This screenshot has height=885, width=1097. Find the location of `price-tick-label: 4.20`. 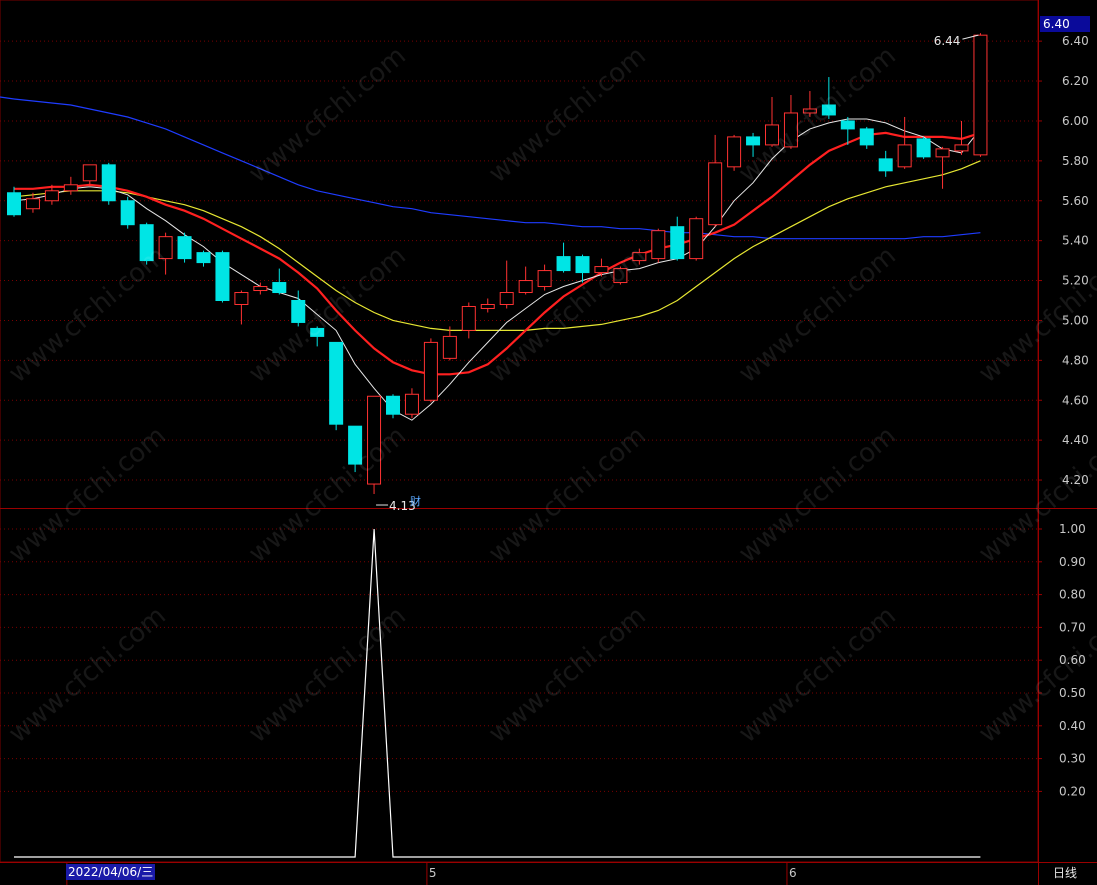

price-tick-label: 4.20 is located at coordinates (1075, 480).